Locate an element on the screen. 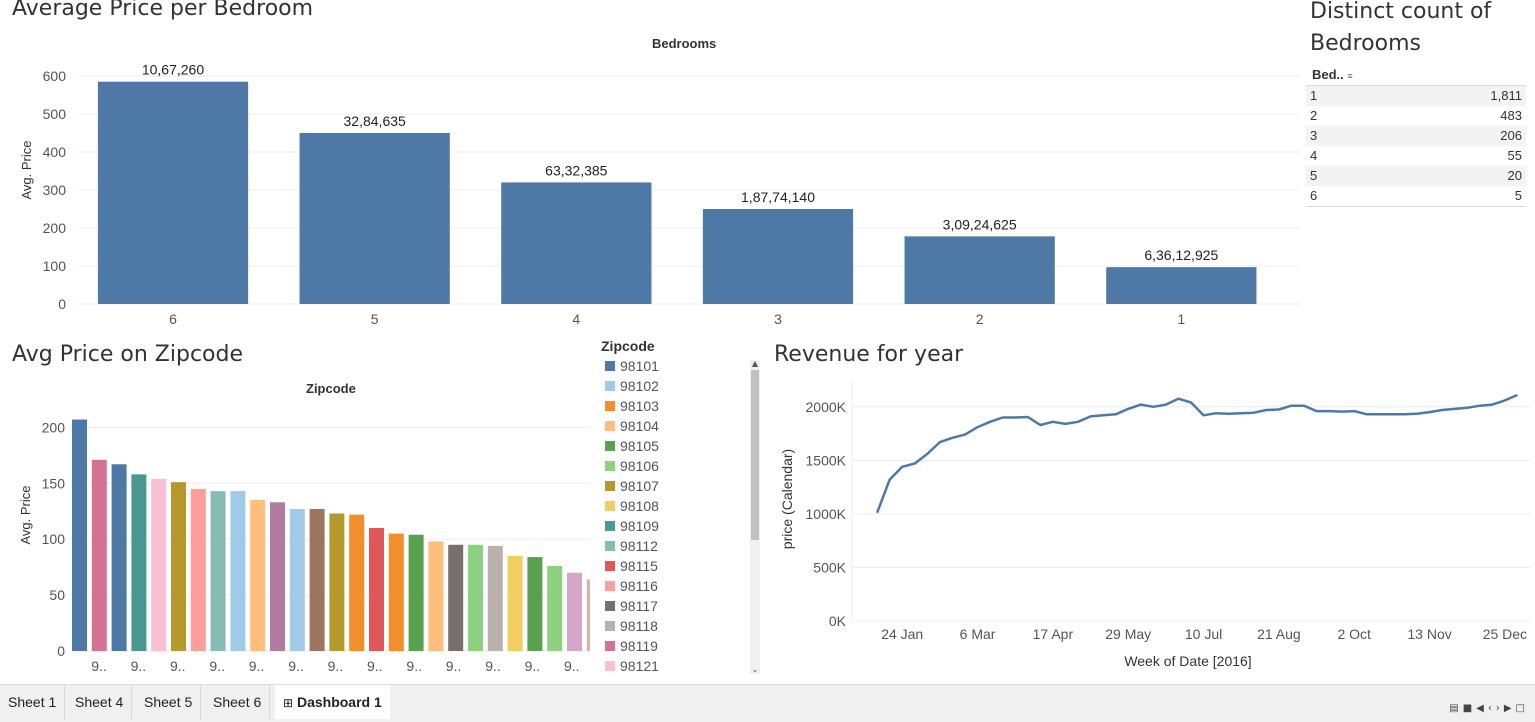  tab-sheet-4: Sheet 4 is located at coordinates (100, 702).